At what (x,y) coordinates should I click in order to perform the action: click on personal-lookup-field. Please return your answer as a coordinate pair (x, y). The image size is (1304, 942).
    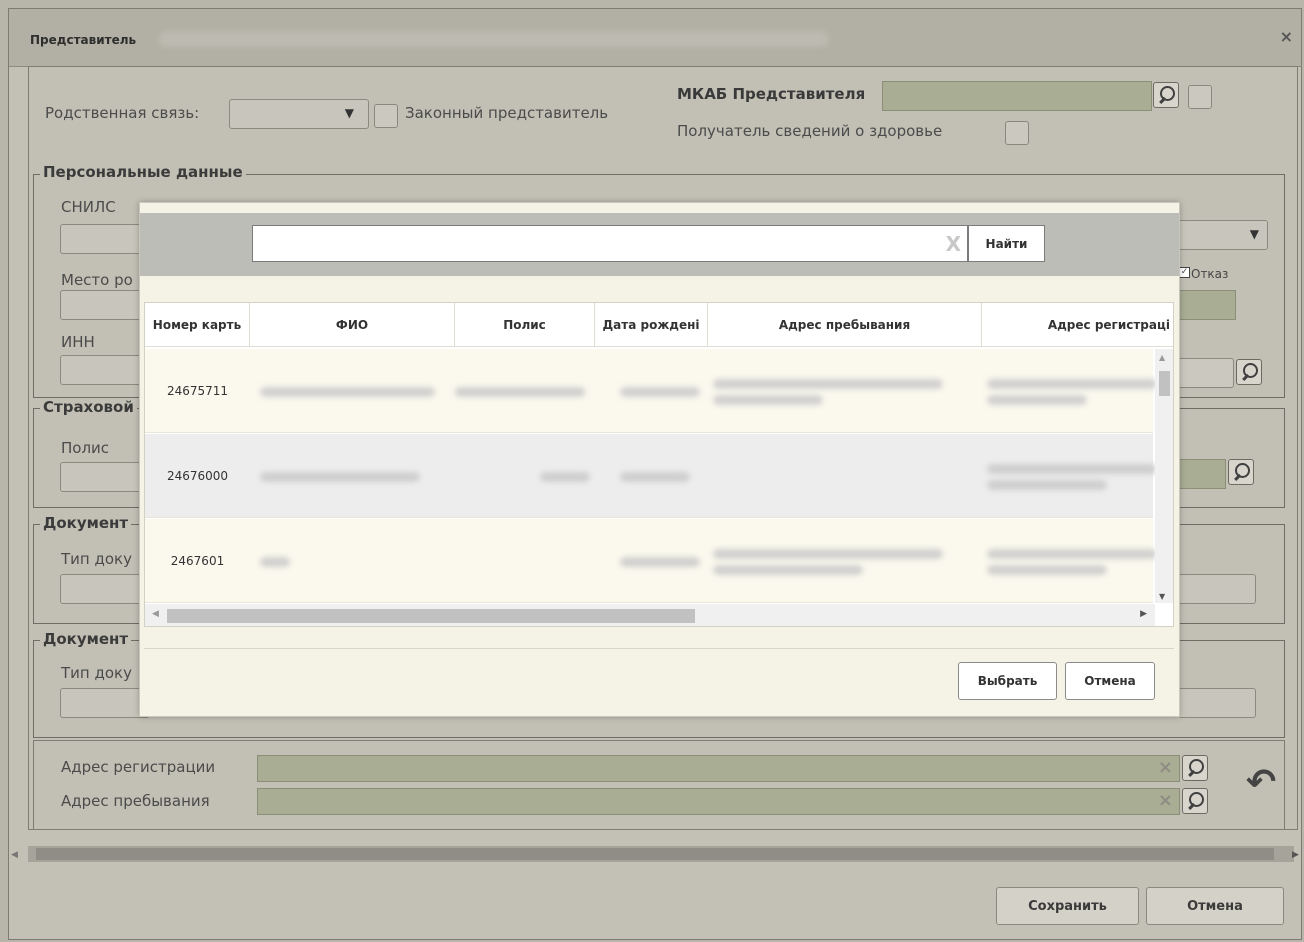
    Looking at the image, I should click on (1206, 373).